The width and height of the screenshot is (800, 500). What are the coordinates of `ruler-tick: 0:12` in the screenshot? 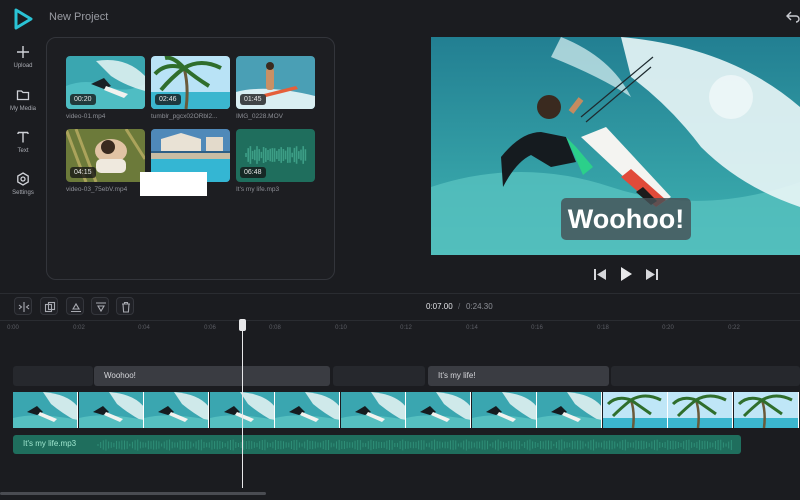 It's located at (406, 328).